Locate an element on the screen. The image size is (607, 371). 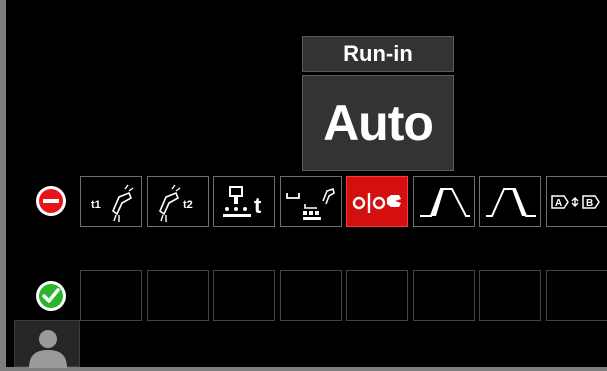
end-procedure-slot is located at coordinates (510, 201).